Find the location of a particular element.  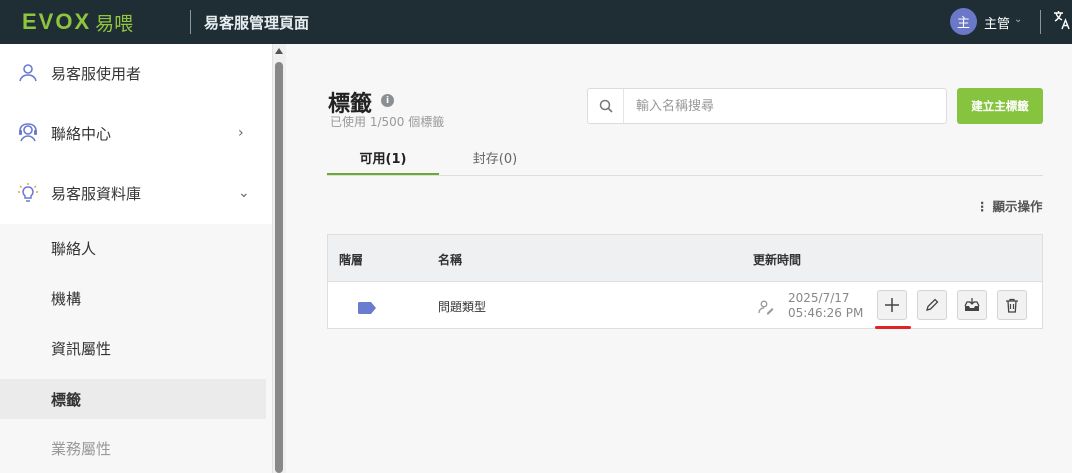

sidebar-subitem-label: 業務屬性 is located at coordinates (81, 448).